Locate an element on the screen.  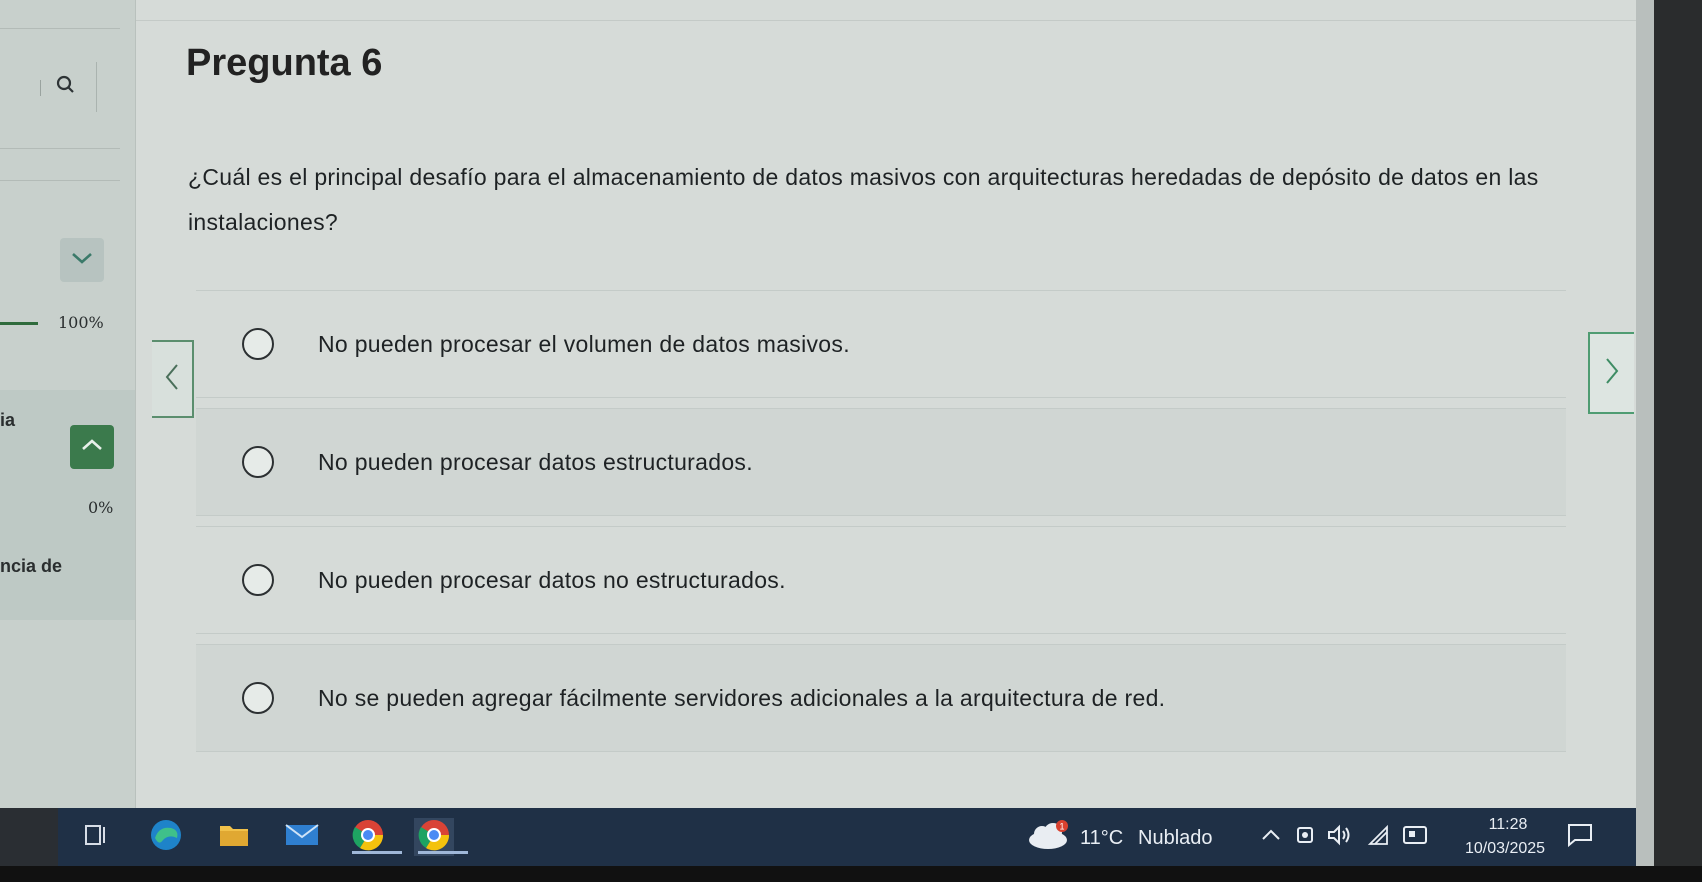
sidebar-expand-button is located at coordinates (92, 447).